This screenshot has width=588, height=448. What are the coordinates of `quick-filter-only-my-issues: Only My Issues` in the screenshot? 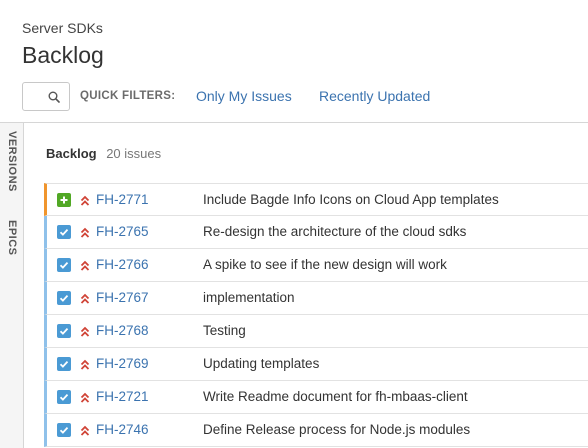 It's located at (244, 96).